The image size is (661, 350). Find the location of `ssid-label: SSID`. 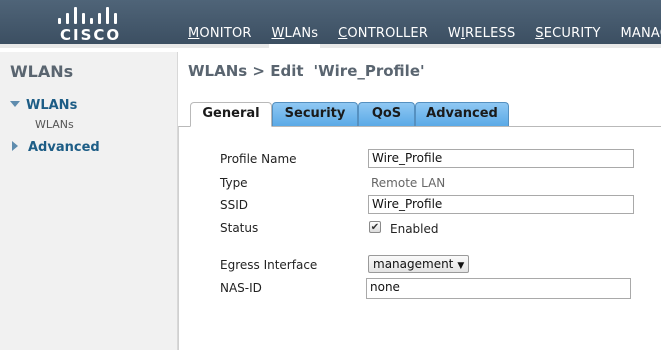

ssid-label: SSID is located at coordinates (234, 205).